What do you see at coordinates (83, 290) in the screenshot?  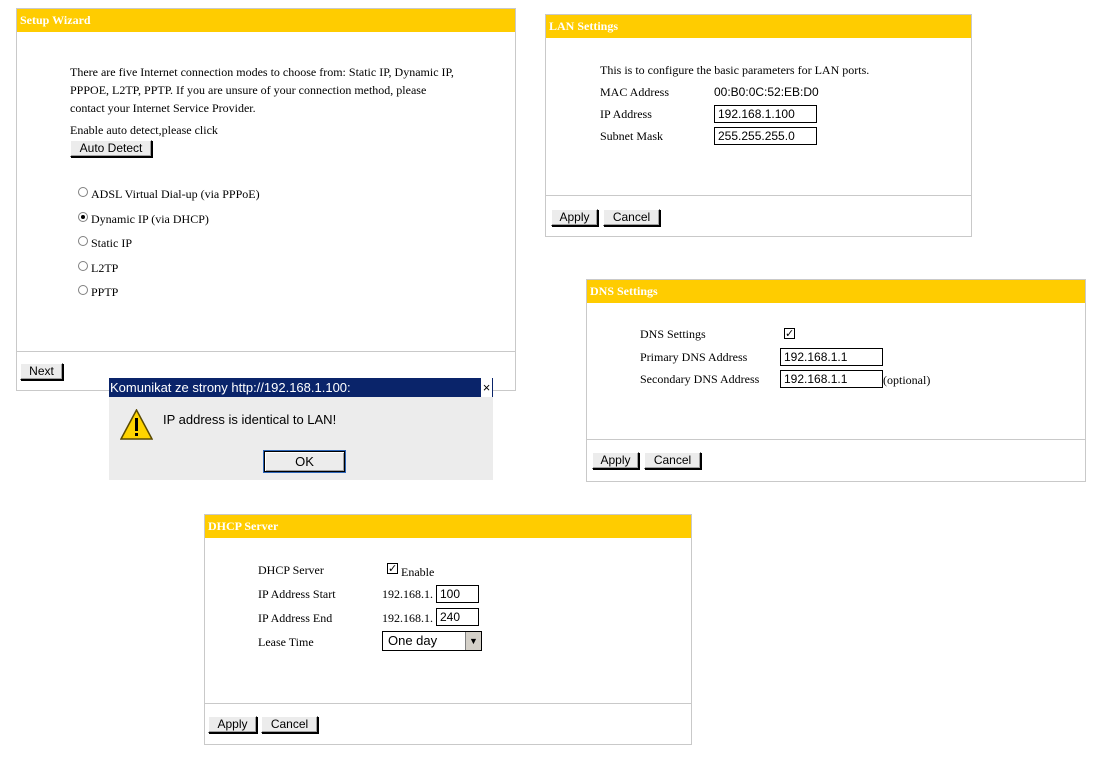 I see `mode-radio-pptp` at bounding box center [83, 290].